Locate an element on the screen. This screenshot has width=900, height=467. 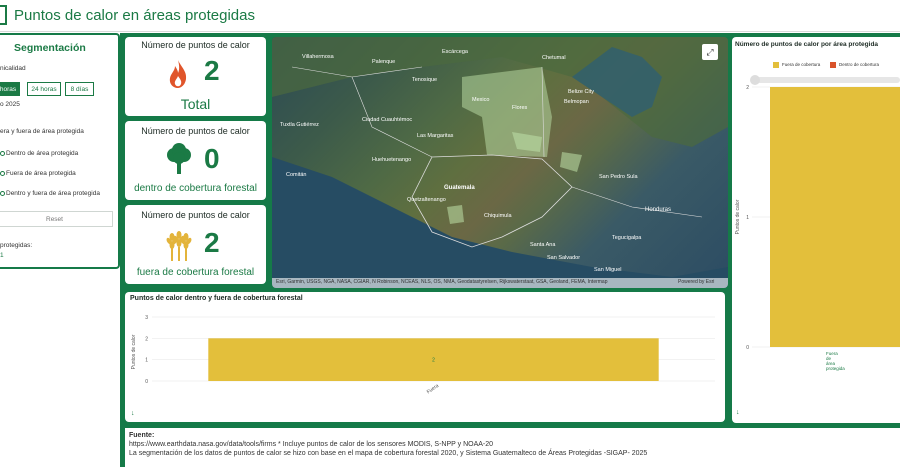
map-label: Chetumal is located at coordinates (554, 58).